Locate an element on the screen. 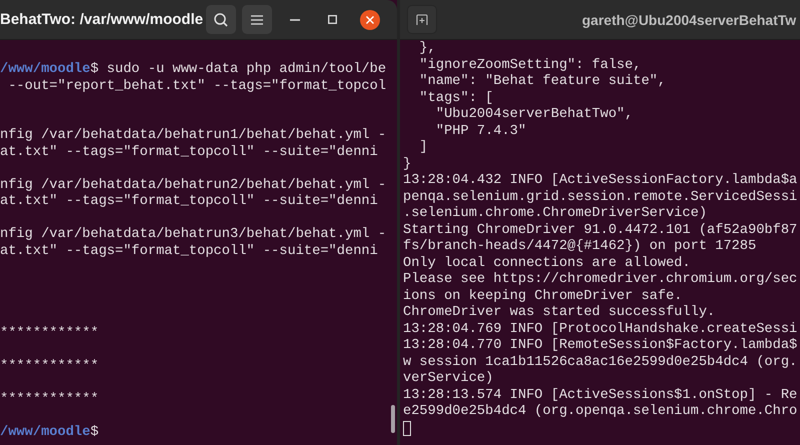 This screenshot has height=445, width=800. terminal-line: nfig /var/behatdata/behatrun2/behat/behat.yml - is located at coordinates (194, 186).